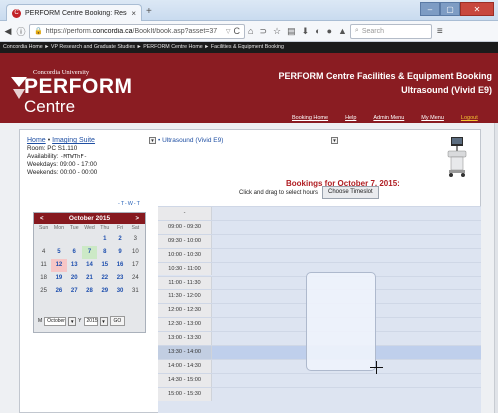 The width and height of the screenshot is (498, 413). Describe the element at coordinates (43, 291) in the screenshot. I see `calendar-day: 25` at that location.